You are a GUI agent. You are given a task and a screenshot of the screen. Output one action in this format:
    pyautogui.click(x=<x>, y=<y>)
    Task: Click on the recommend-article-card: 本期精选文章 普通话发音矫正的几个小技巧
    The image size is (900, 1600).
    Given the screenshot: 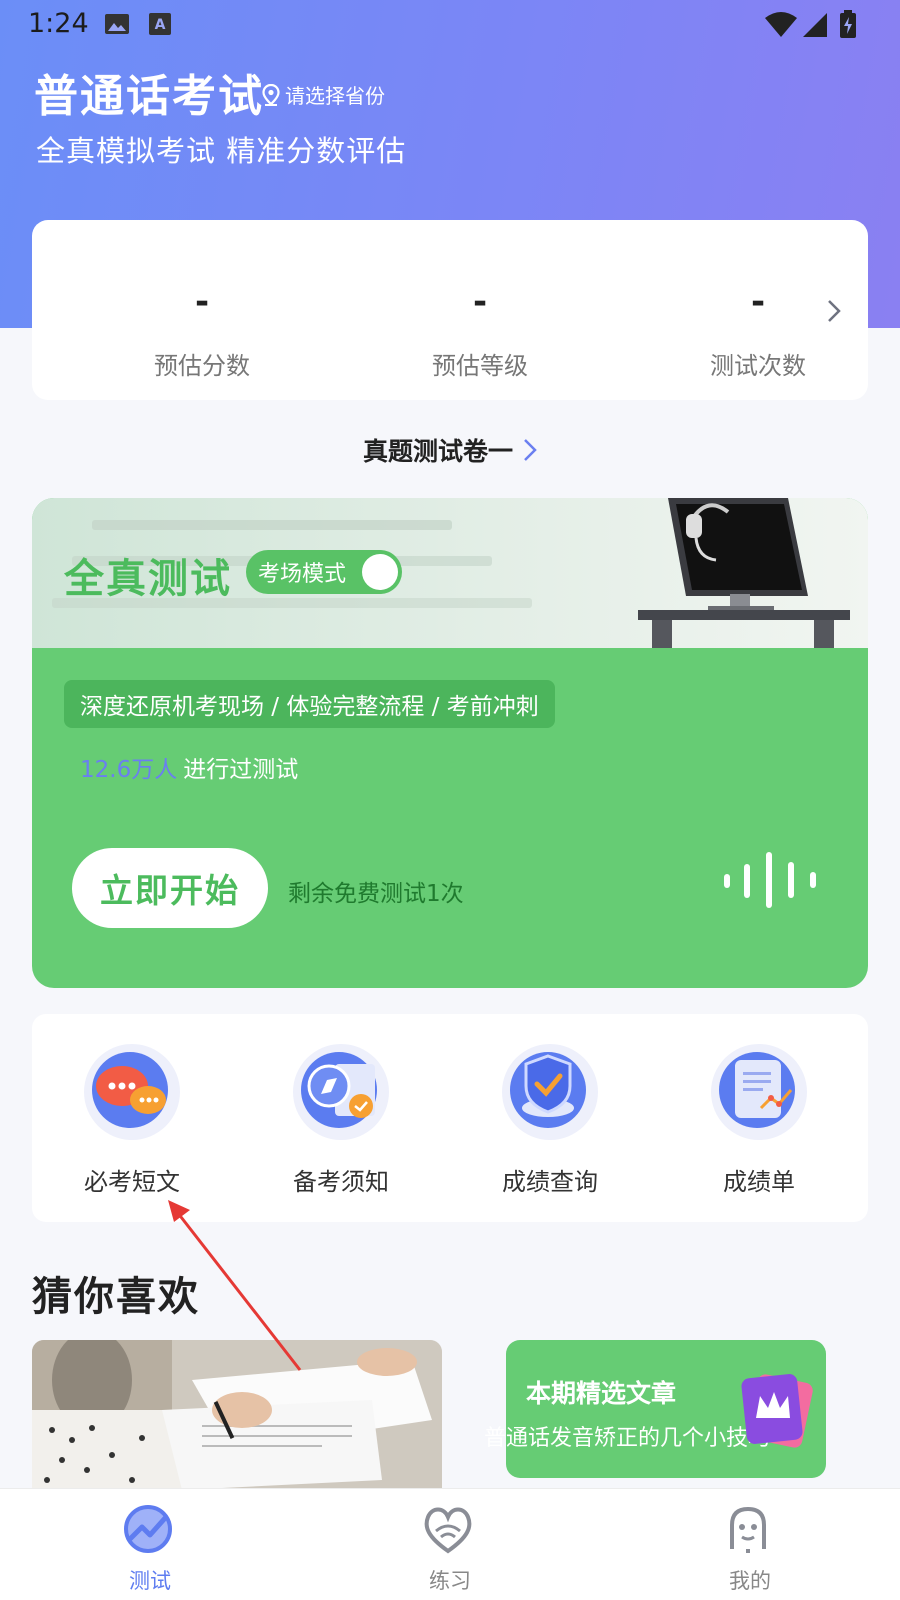 What is the action you would take?
    pyautogui.click(x=655, y=1409)
    